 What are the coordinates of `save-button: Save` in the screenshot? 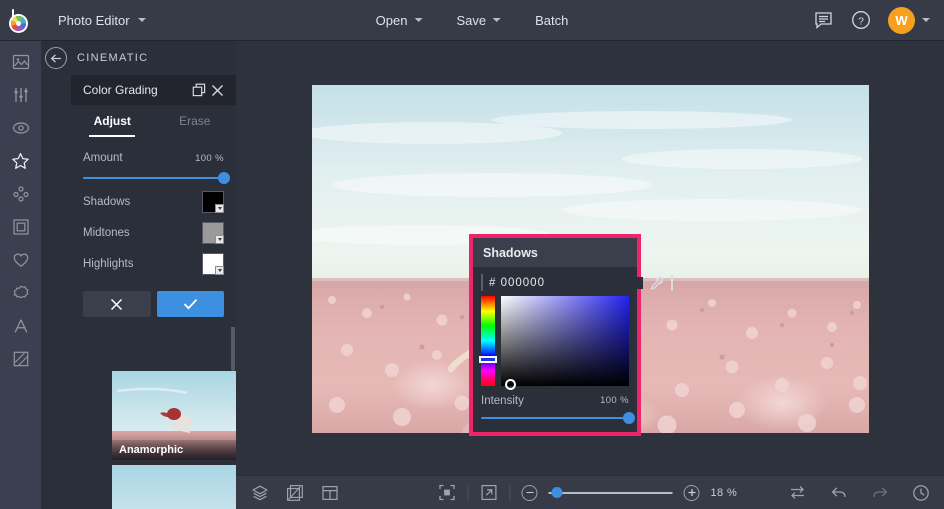 It's located at (478, 20).